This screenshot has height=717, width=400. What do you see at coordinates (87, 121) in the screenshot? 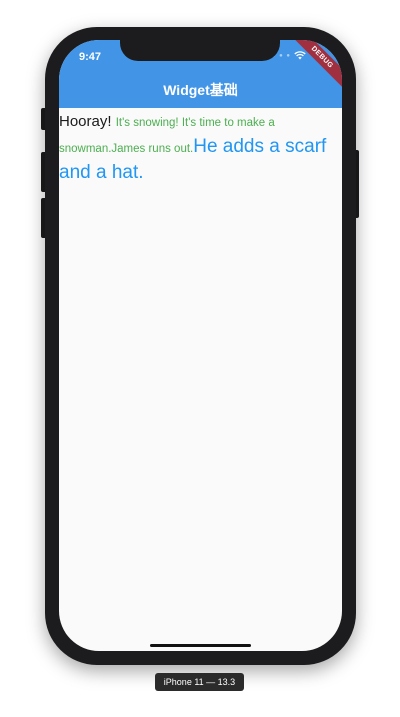
I see `text-span-hooray: Hooray!` at bounding box center [87, 121].